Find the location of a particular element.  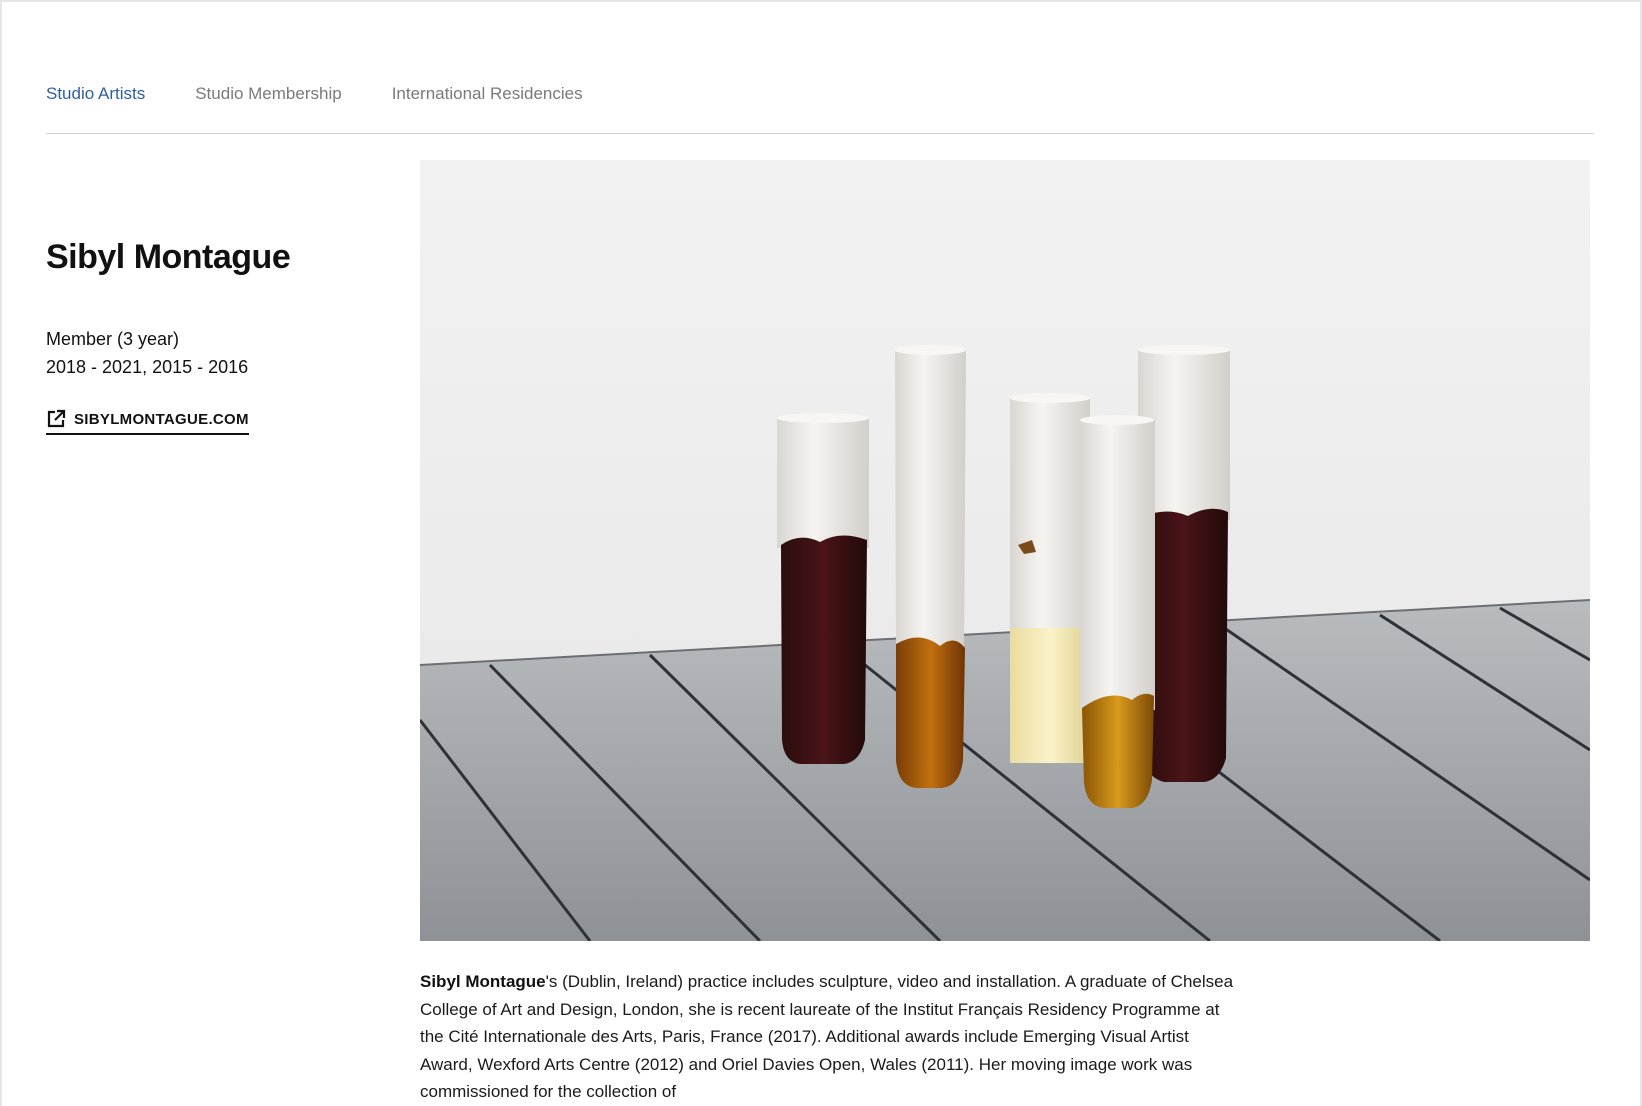

tab-studio-membership: Studio Membership is located at coordinates (268, 94).